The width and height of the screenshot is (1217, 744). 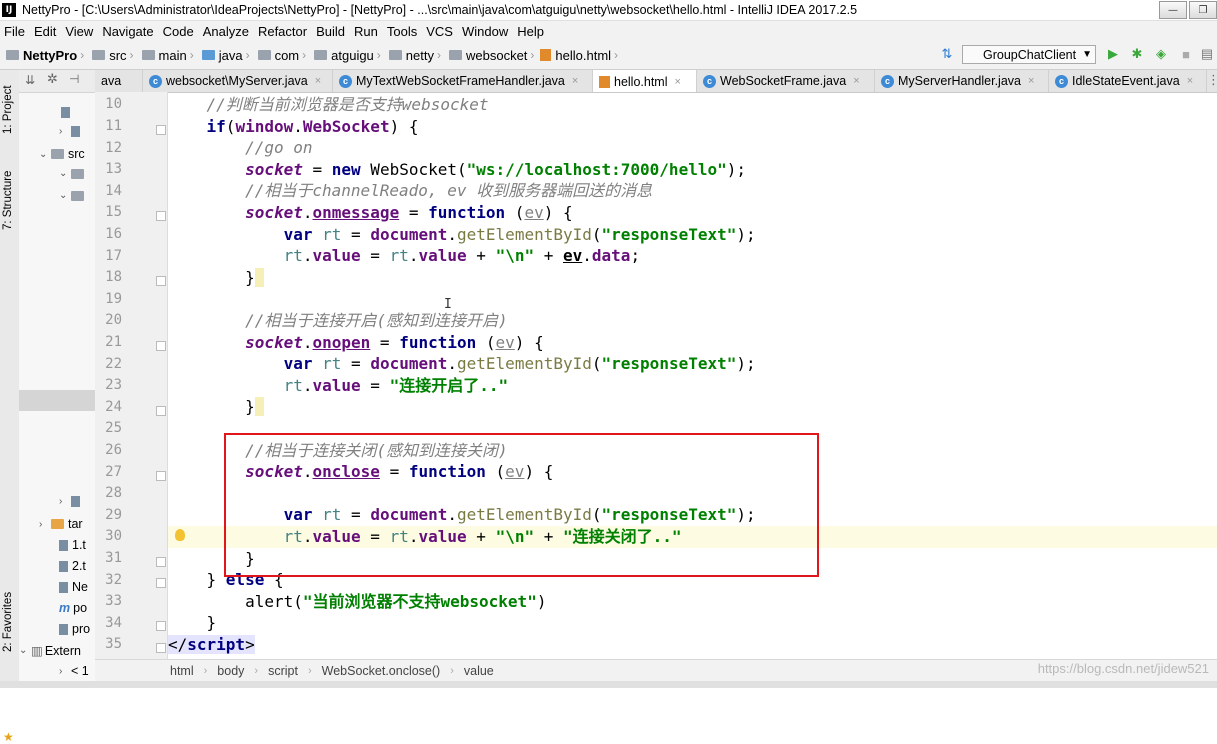 I want to click on code-line-33: alert("当前浏览器不支持websocket"), so click(x=692, y=602).